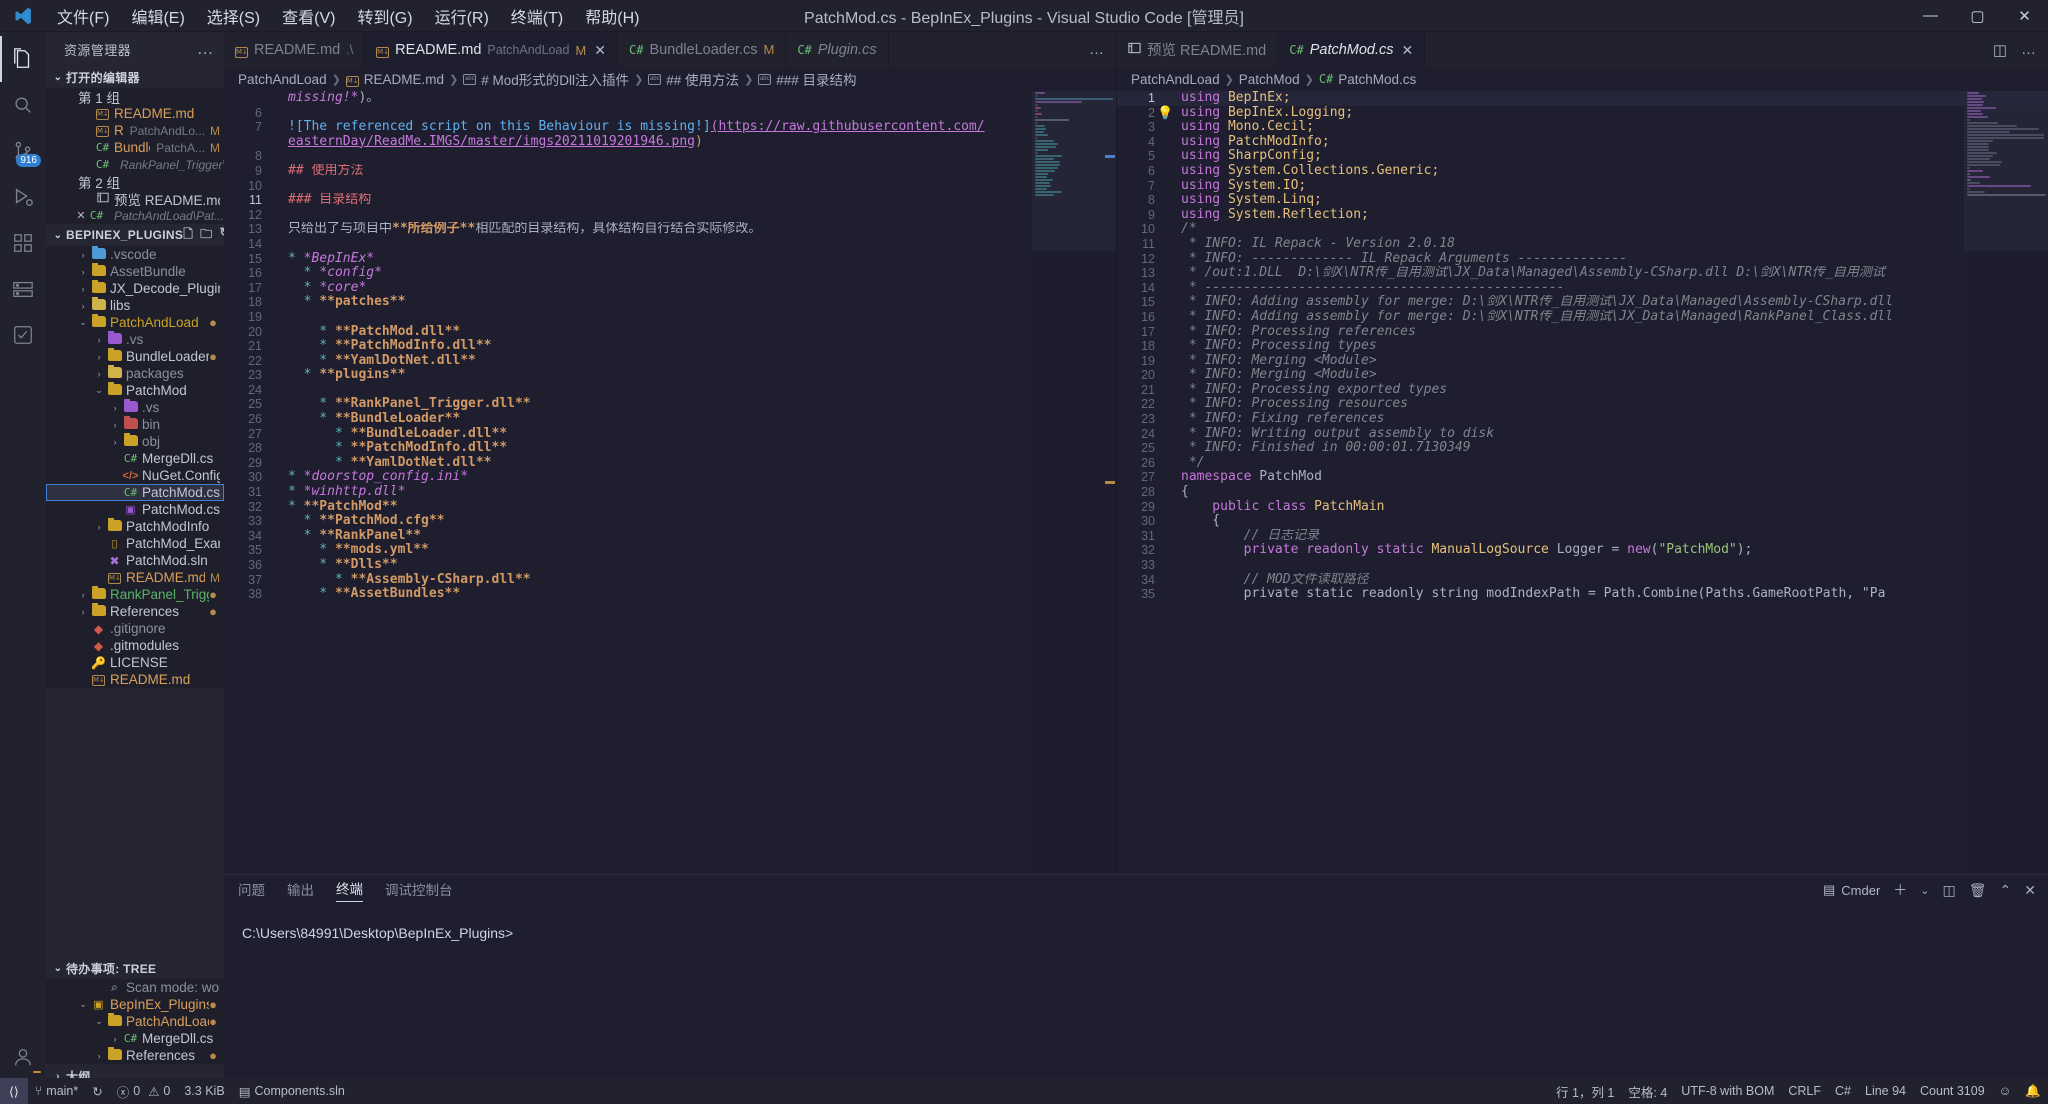 Image resolution: width=2048 pixels, height=1104 pixels. Describe the element at coordinates (1269, 79) in the screenshot. I see `breadcrumb-item: PatchMod` at that location.